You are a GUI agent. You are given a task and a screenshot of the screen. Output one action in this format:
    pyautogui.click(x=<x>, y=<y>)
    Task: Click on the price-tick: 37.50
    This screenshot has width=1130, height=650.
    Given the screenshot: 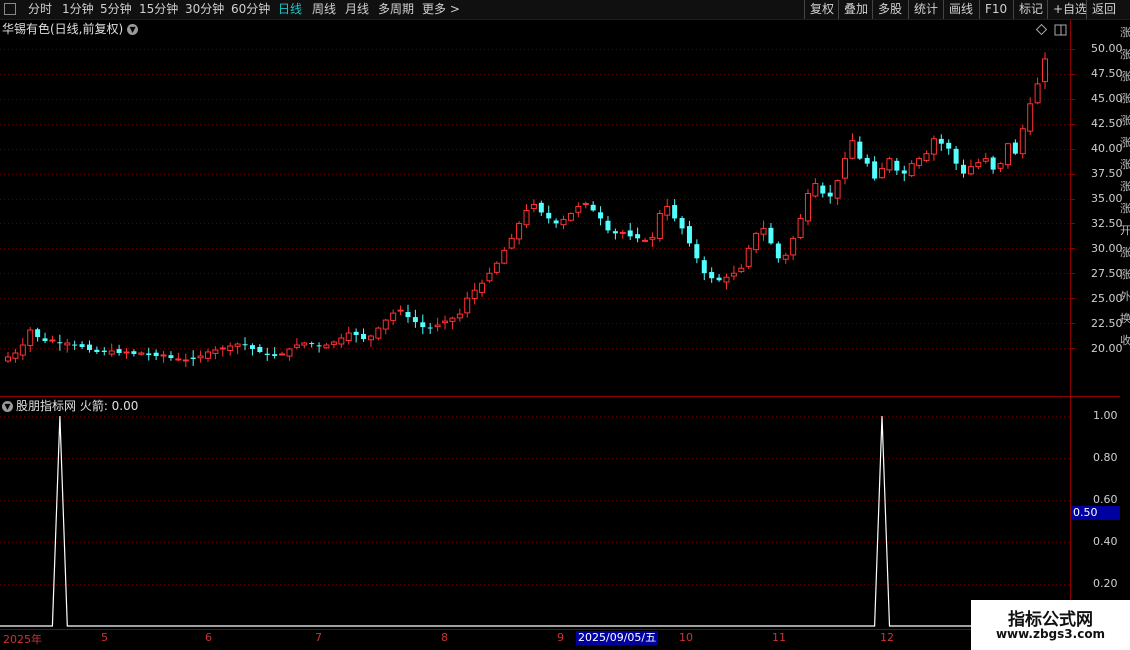 What is the action you would take?
    pyautogui.click(x=1107, y=173)
    